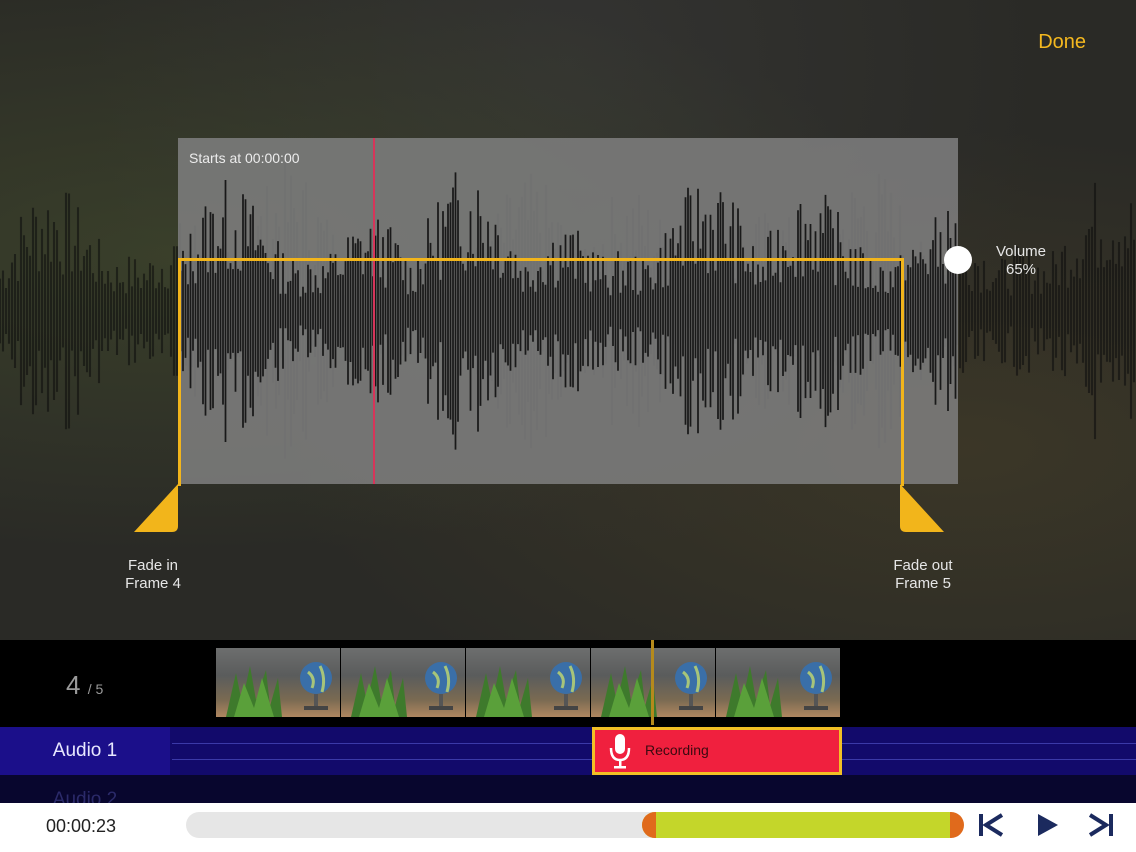 The width and height of the screenshot is (1136, 852). Describe the element at coordinates (85, 751) in the screenshot. I see `track-label-audio-1: Audio 1` at that location.